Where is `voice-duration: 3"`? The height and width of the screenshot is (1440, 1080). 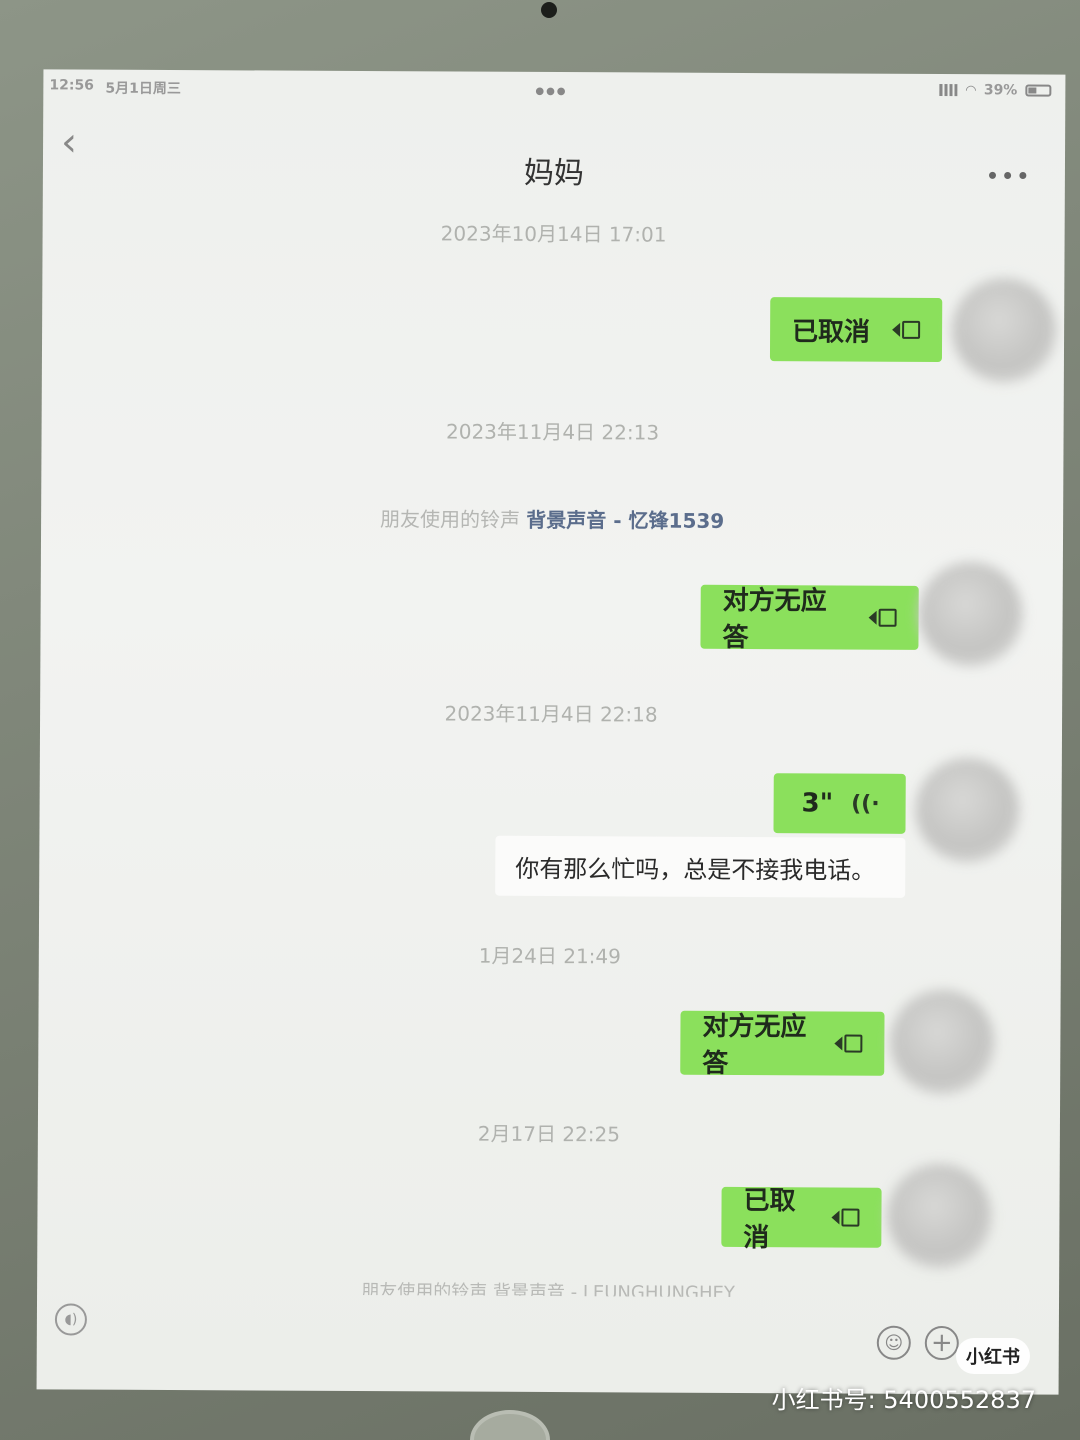
voice-duration: 3" is located at coordinates (817, 803).